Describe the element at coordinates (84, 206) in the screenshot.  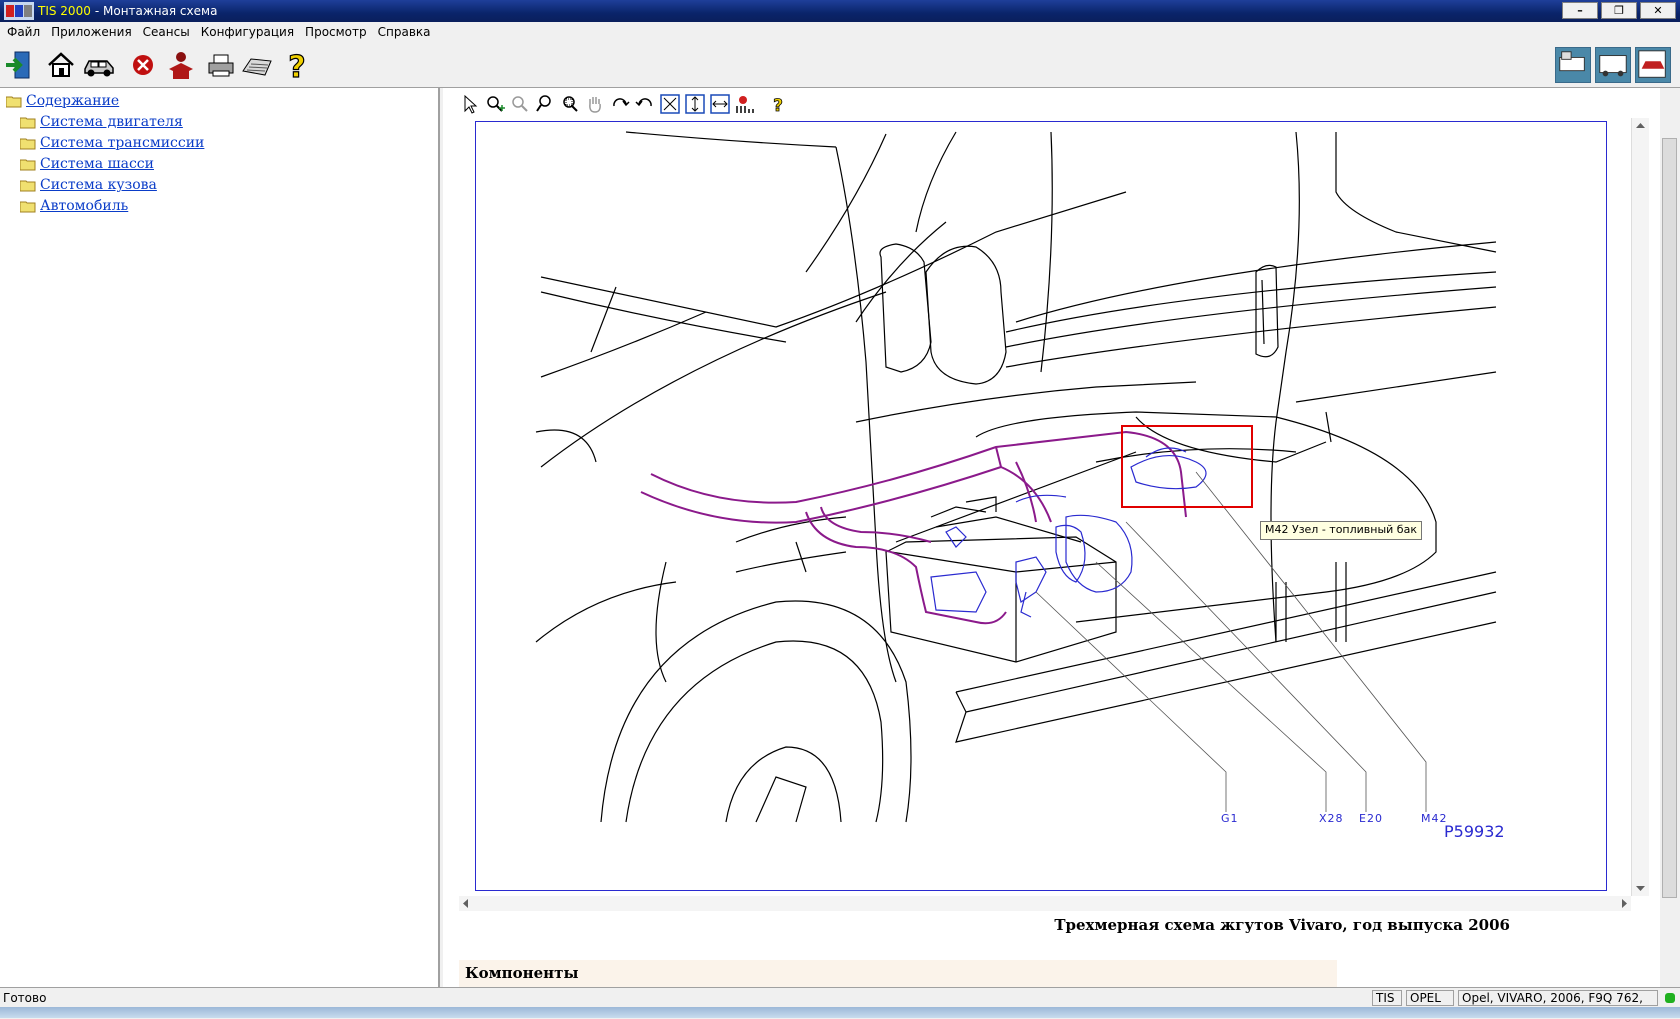
I see `tree-item-label: Автомобиль` at that location.